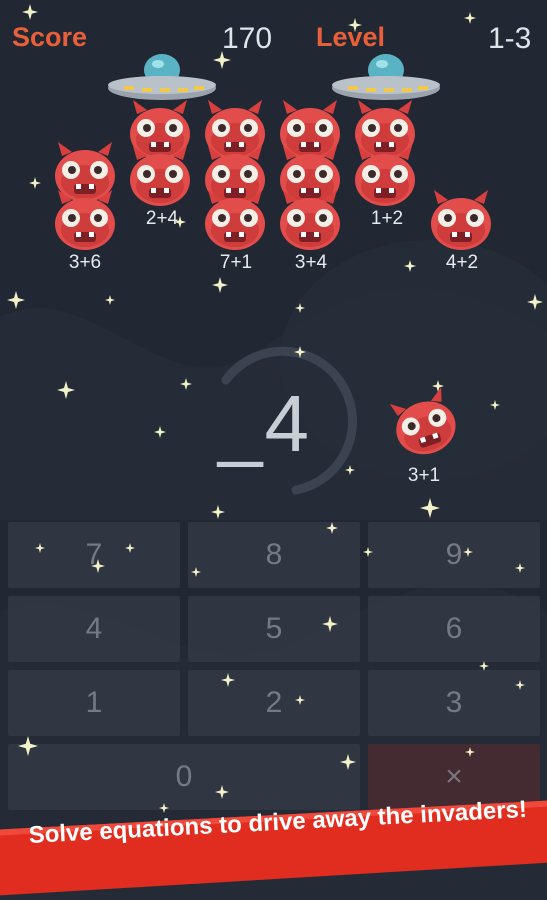 The image size is (547, 900). What do you see at coordinates (264, 423) in the screenshot?
I see `answer-display: _4` at bounding box center [264, 423].